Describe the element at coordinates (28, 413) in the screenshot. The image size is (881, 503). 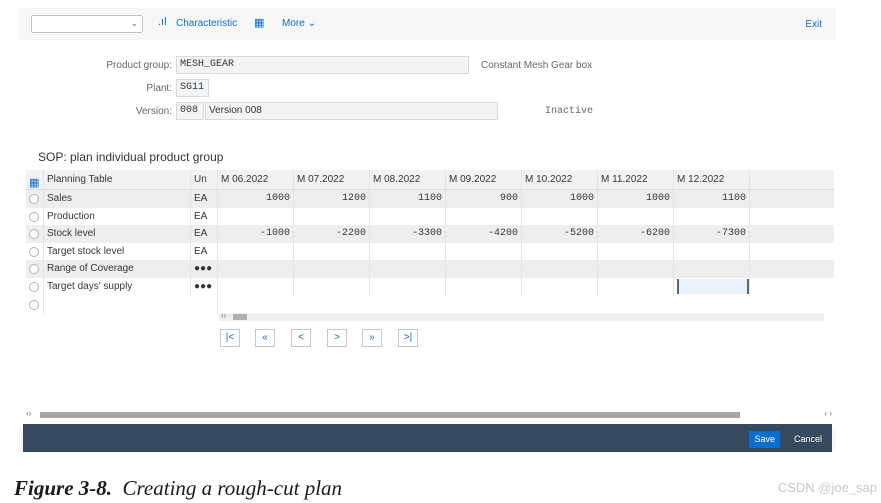
I see `scroll-left-icon: ‹›` at that location.